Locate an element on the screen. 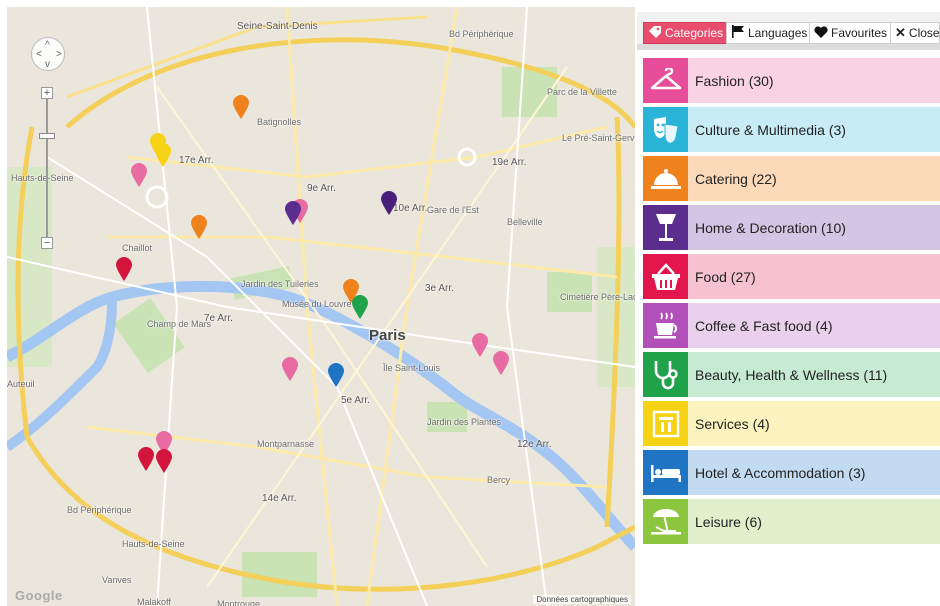 Image resolution: width=940 pixels, height=606 pixels. category-food: Food (27) is located at coordinates (791, 276).